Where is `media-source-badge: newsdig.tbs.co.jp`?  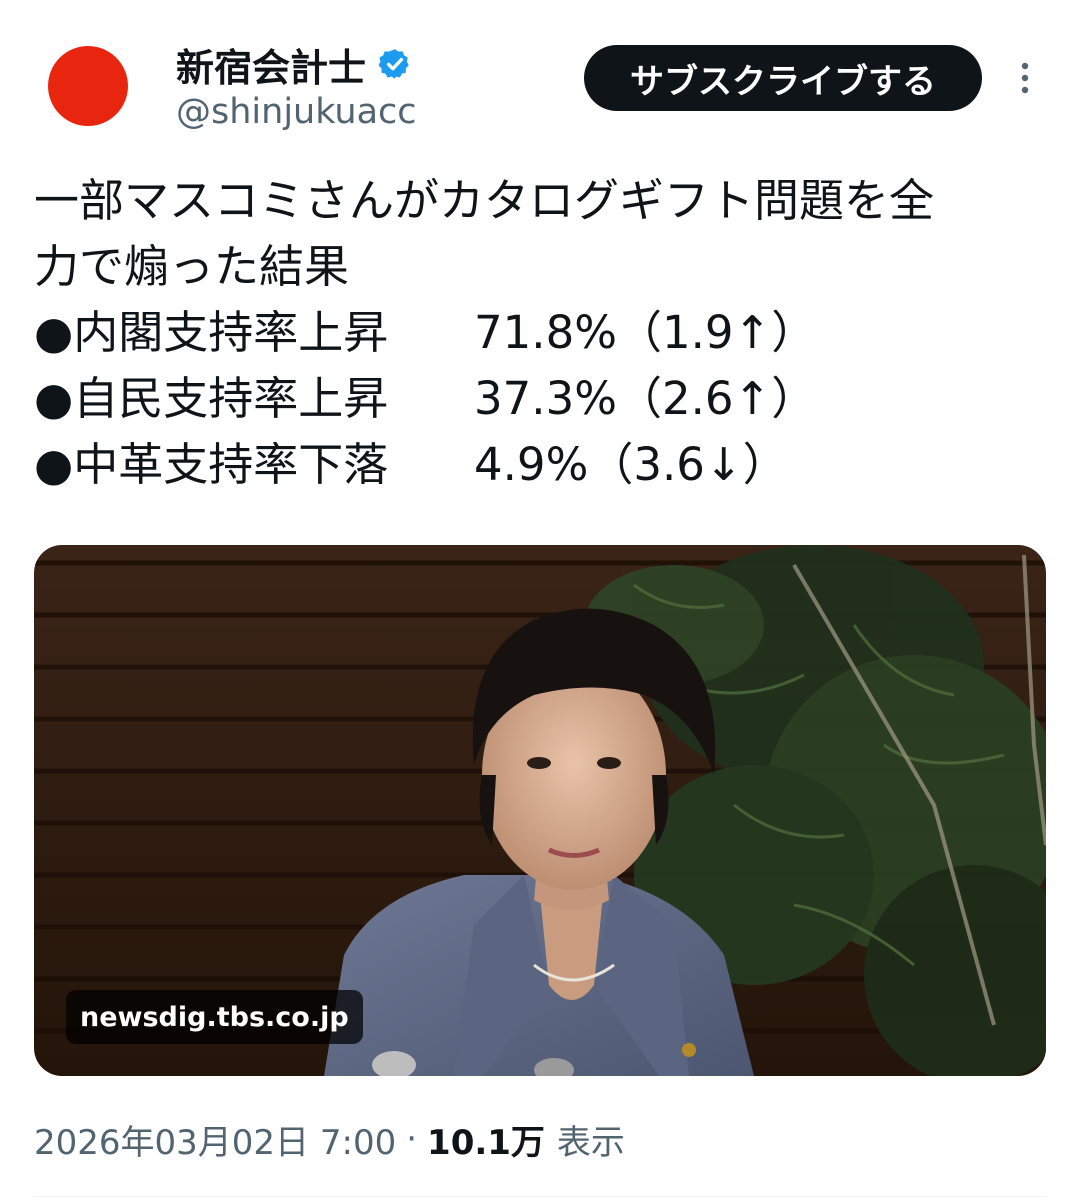 media-source-badge: newsdig.tbs.co.jp is located at coordinates (214, 1017).